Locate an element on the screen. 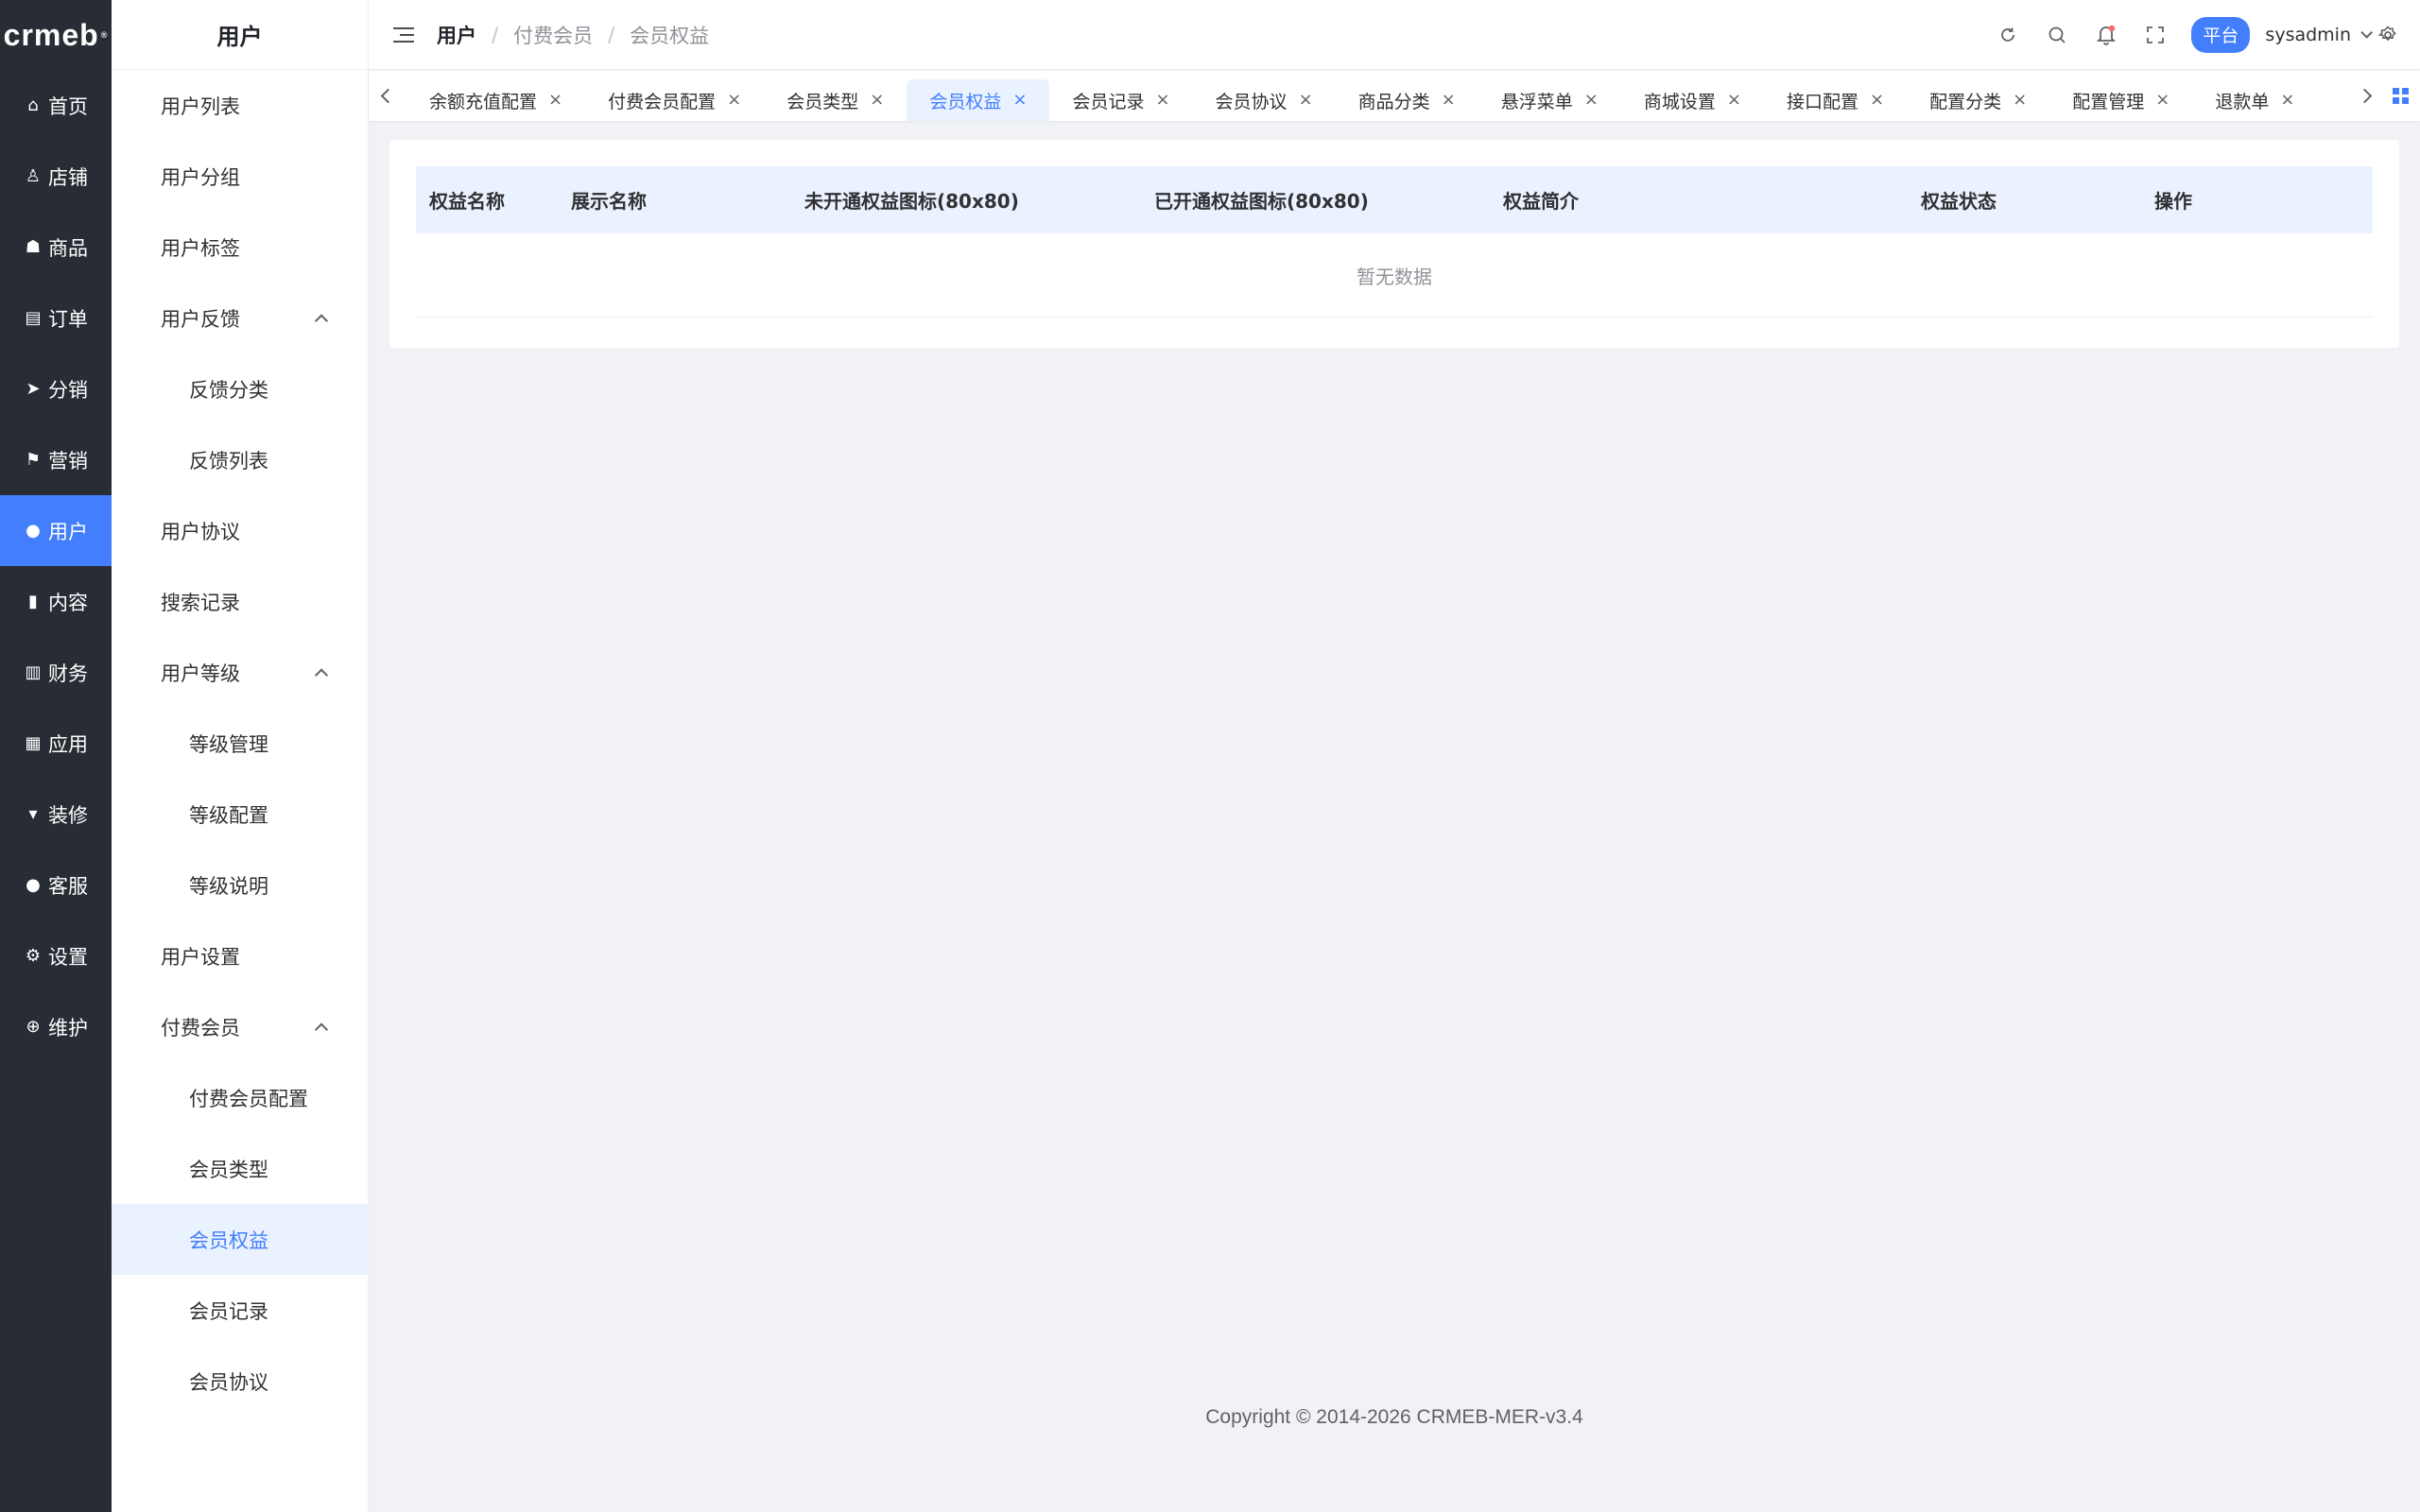  submenu-item-7: 搜索记录 is located at coordinates (240, 601).